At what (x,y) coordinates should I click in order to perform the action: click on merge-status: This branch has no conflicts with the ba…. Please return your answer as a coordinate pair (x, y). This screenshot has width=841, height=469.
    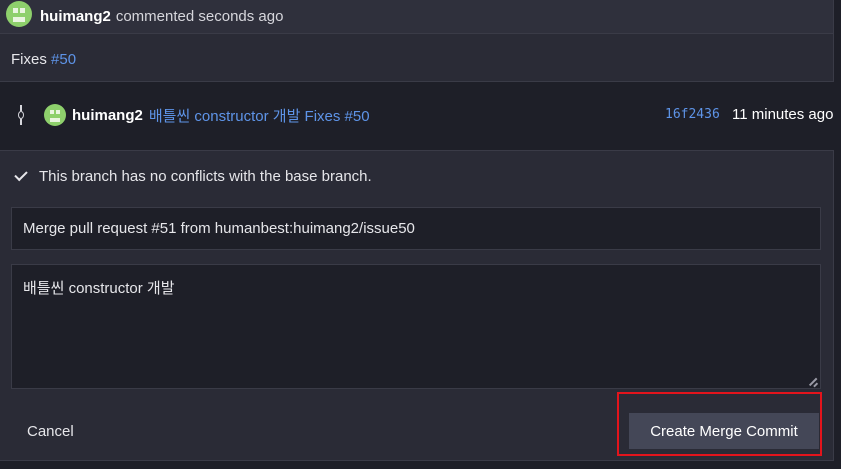
    Looking at the image, I should click on (192, 176).